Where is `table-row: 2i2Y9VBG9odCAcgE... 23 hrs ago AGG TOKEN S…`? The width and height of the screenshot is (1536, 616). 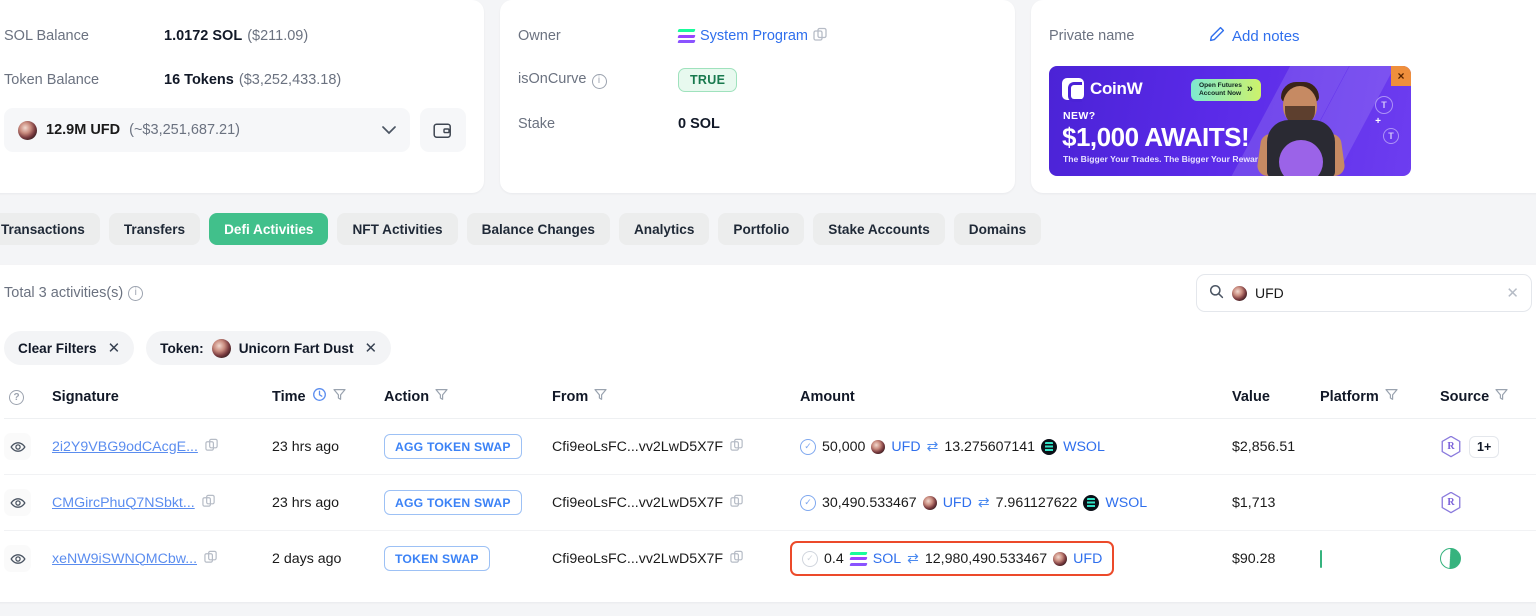 table-row: 2i2Y9VBG9odCAcgE... 23 hrs ago AGG TOKEN S… is located at coordinates (770, 446).